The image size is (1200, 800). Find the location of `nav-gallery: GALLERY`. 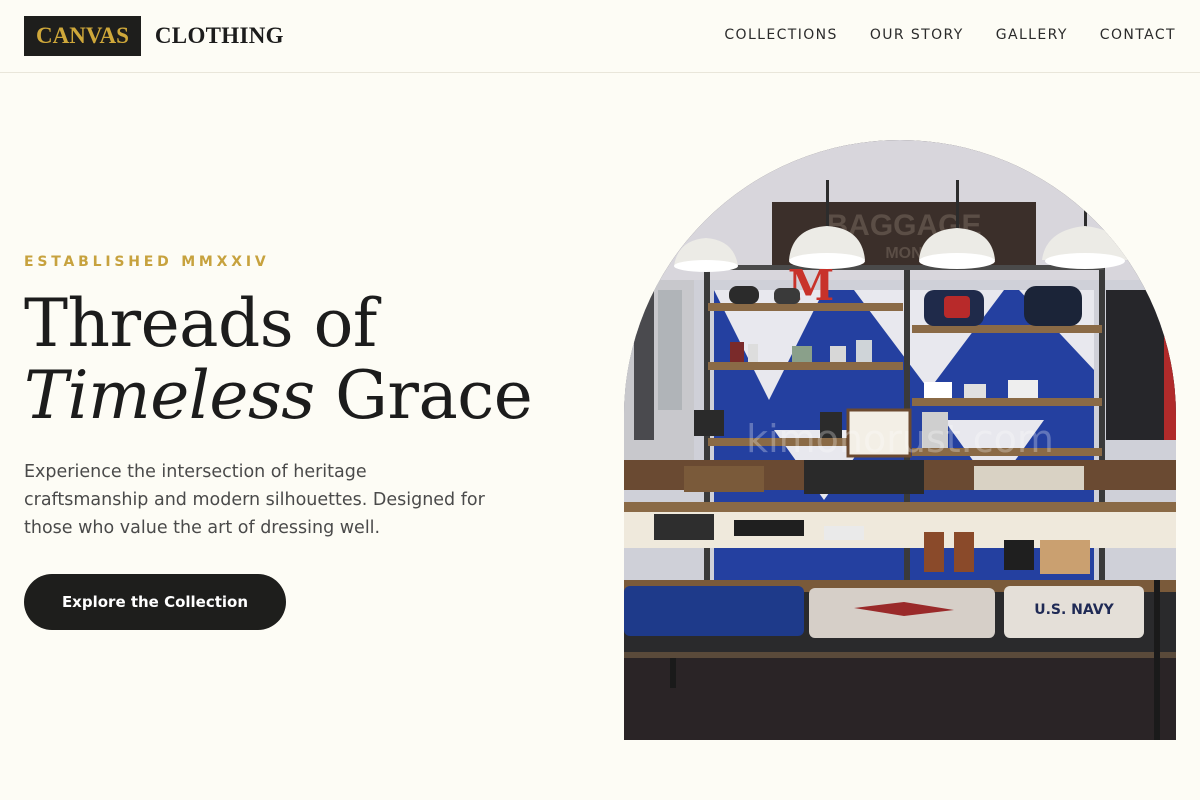

nav-gallery: GALLERY is located at coordinates (1032, 35).